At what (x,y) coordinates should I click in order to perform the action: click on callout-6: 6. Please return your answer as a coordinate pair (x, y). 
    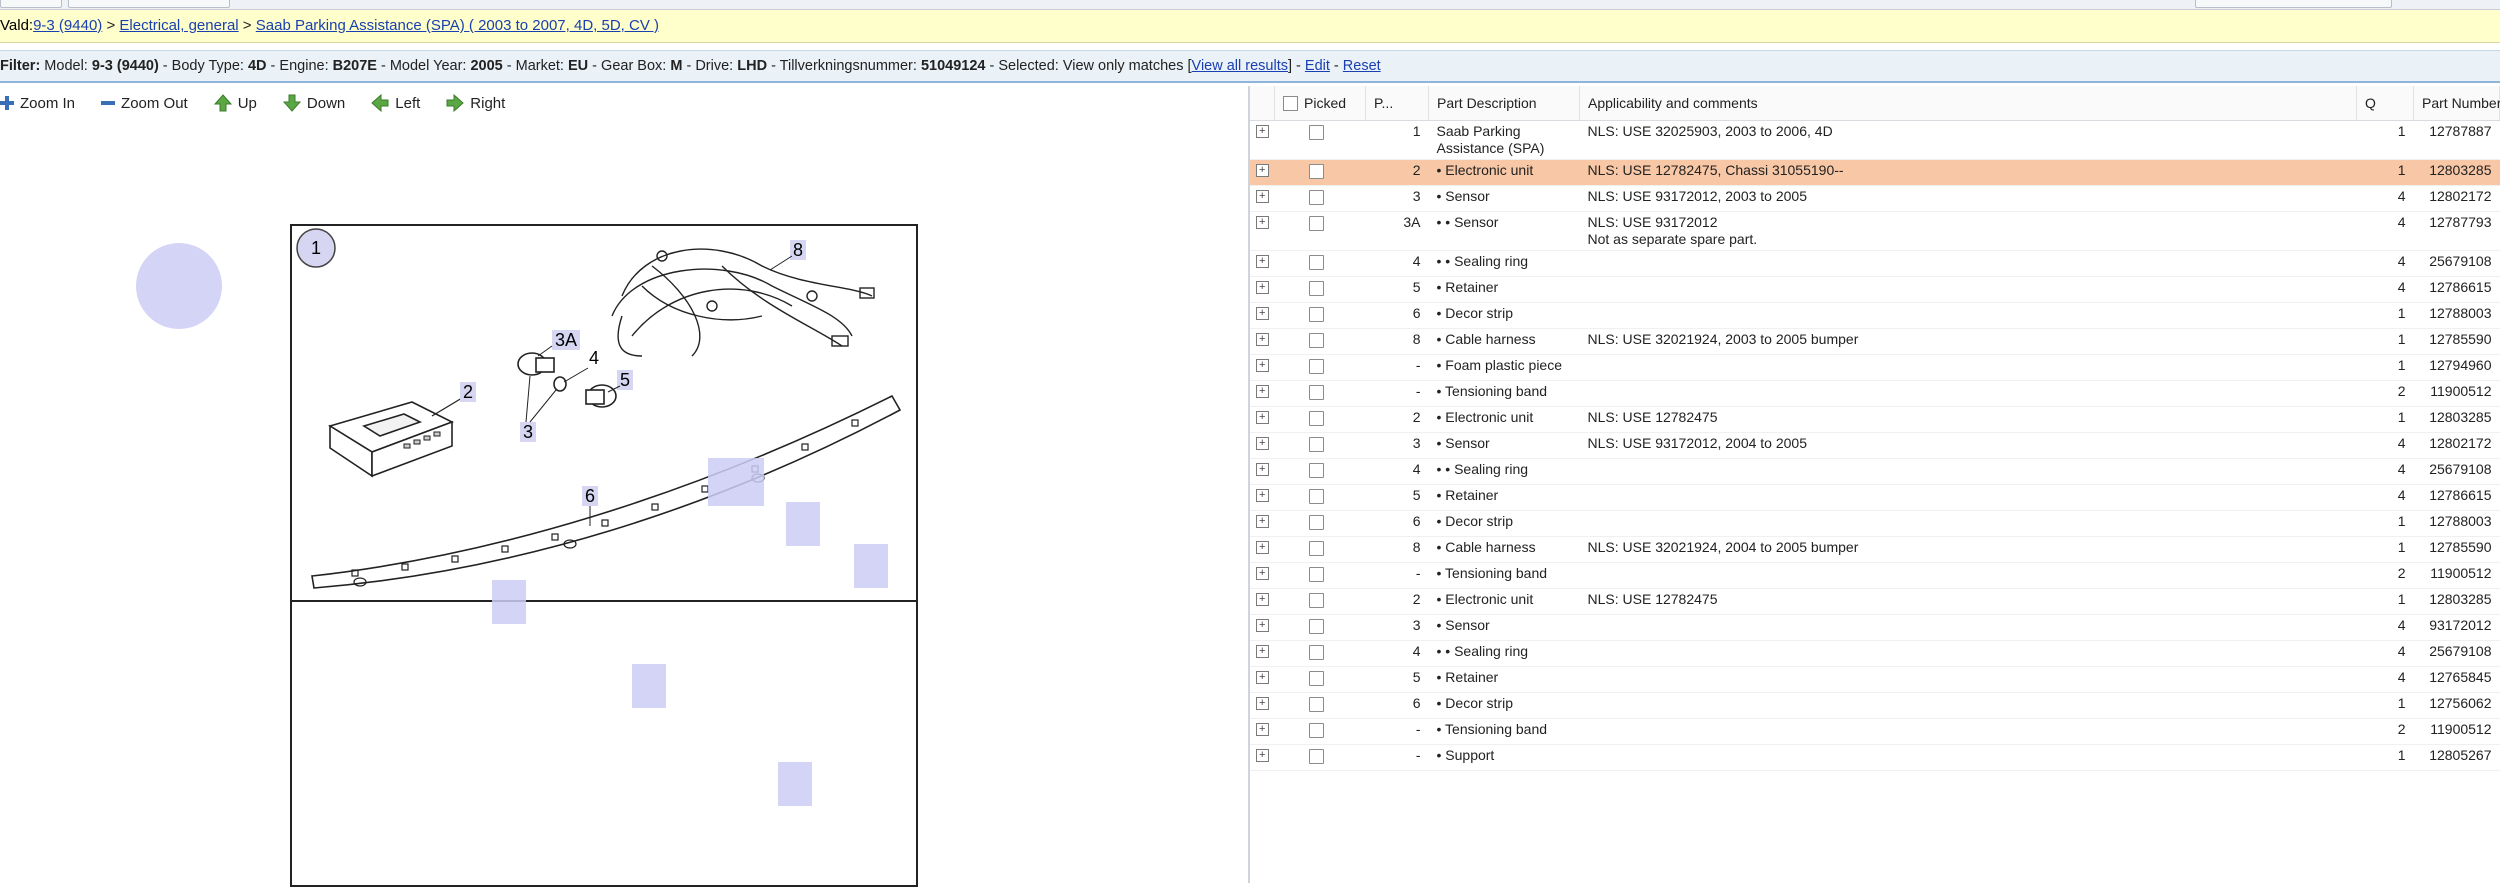
    Looking at the image, I should click on (590, 496).